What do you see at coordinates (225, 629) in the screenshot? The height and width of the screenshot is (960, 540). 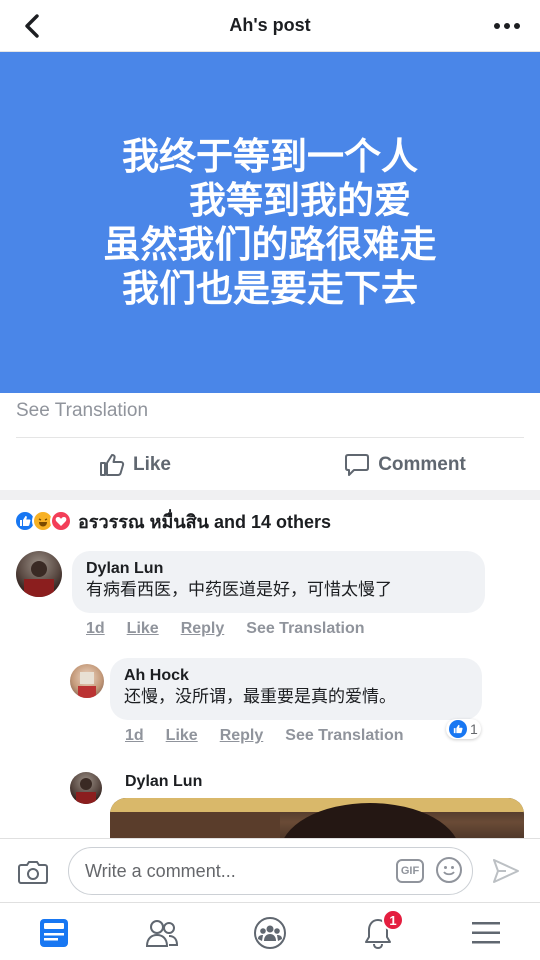 I see `comment-meta: 1d Like Reply See Translation` at bounding box center [225, 629].